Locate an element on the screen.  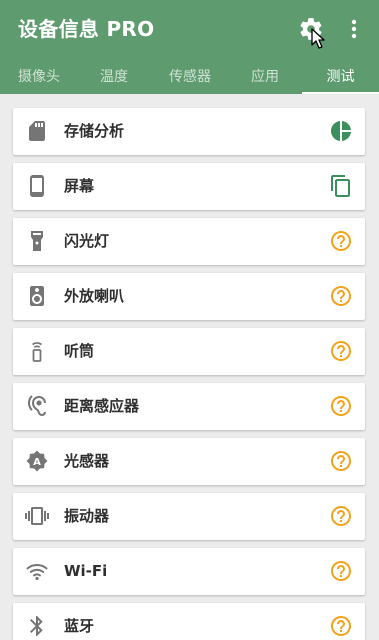
app-title: 设备信息 PRO is located at coordinates (86, 29).